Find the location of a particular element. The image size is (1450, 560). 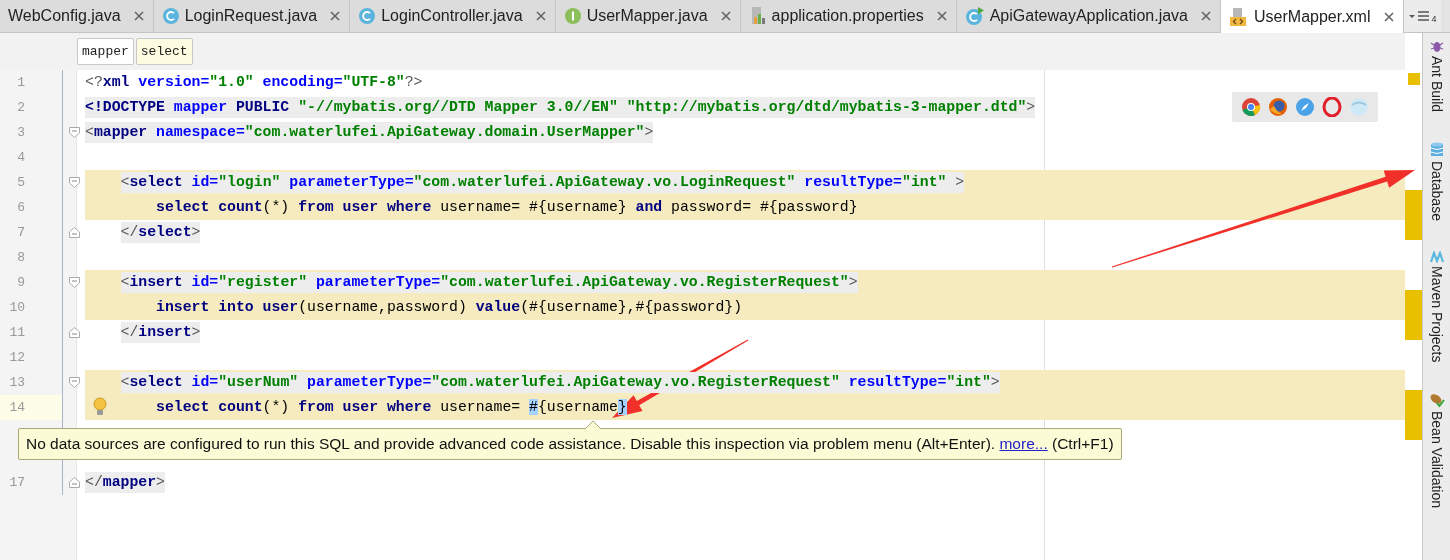

line-number: 5 is located at coordinates (20, 182).